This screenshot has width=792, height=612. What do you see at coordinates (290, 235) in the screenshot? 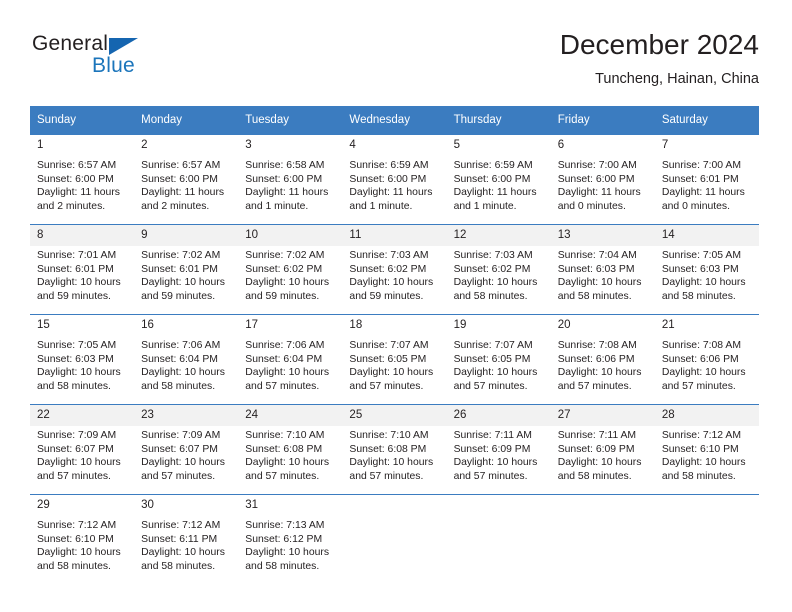
I see `day-number: 10` at bounding box center [290, 235].